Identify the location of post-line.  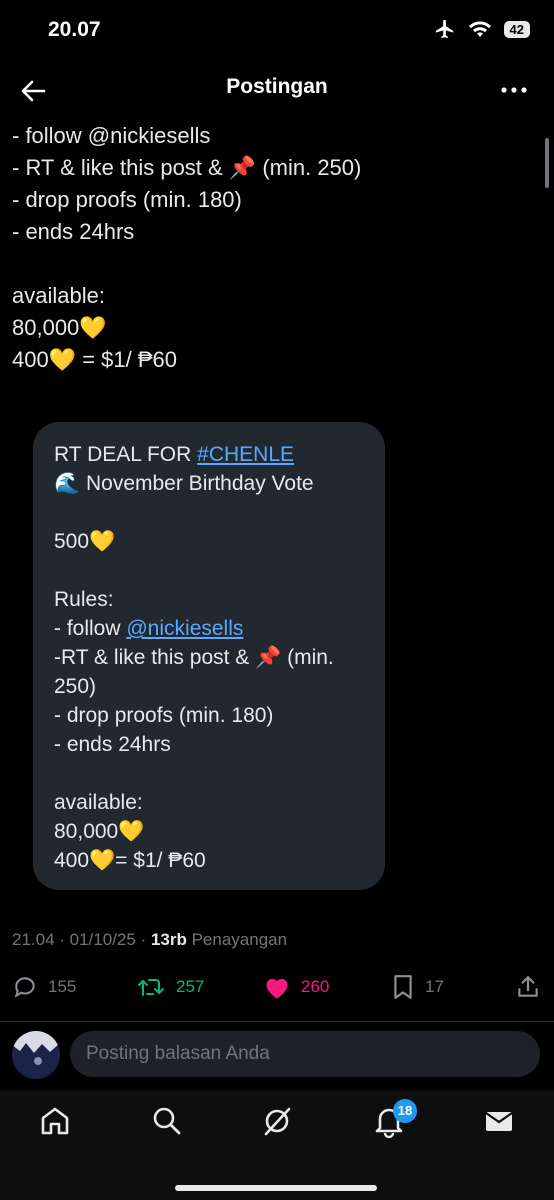
(272, 264).